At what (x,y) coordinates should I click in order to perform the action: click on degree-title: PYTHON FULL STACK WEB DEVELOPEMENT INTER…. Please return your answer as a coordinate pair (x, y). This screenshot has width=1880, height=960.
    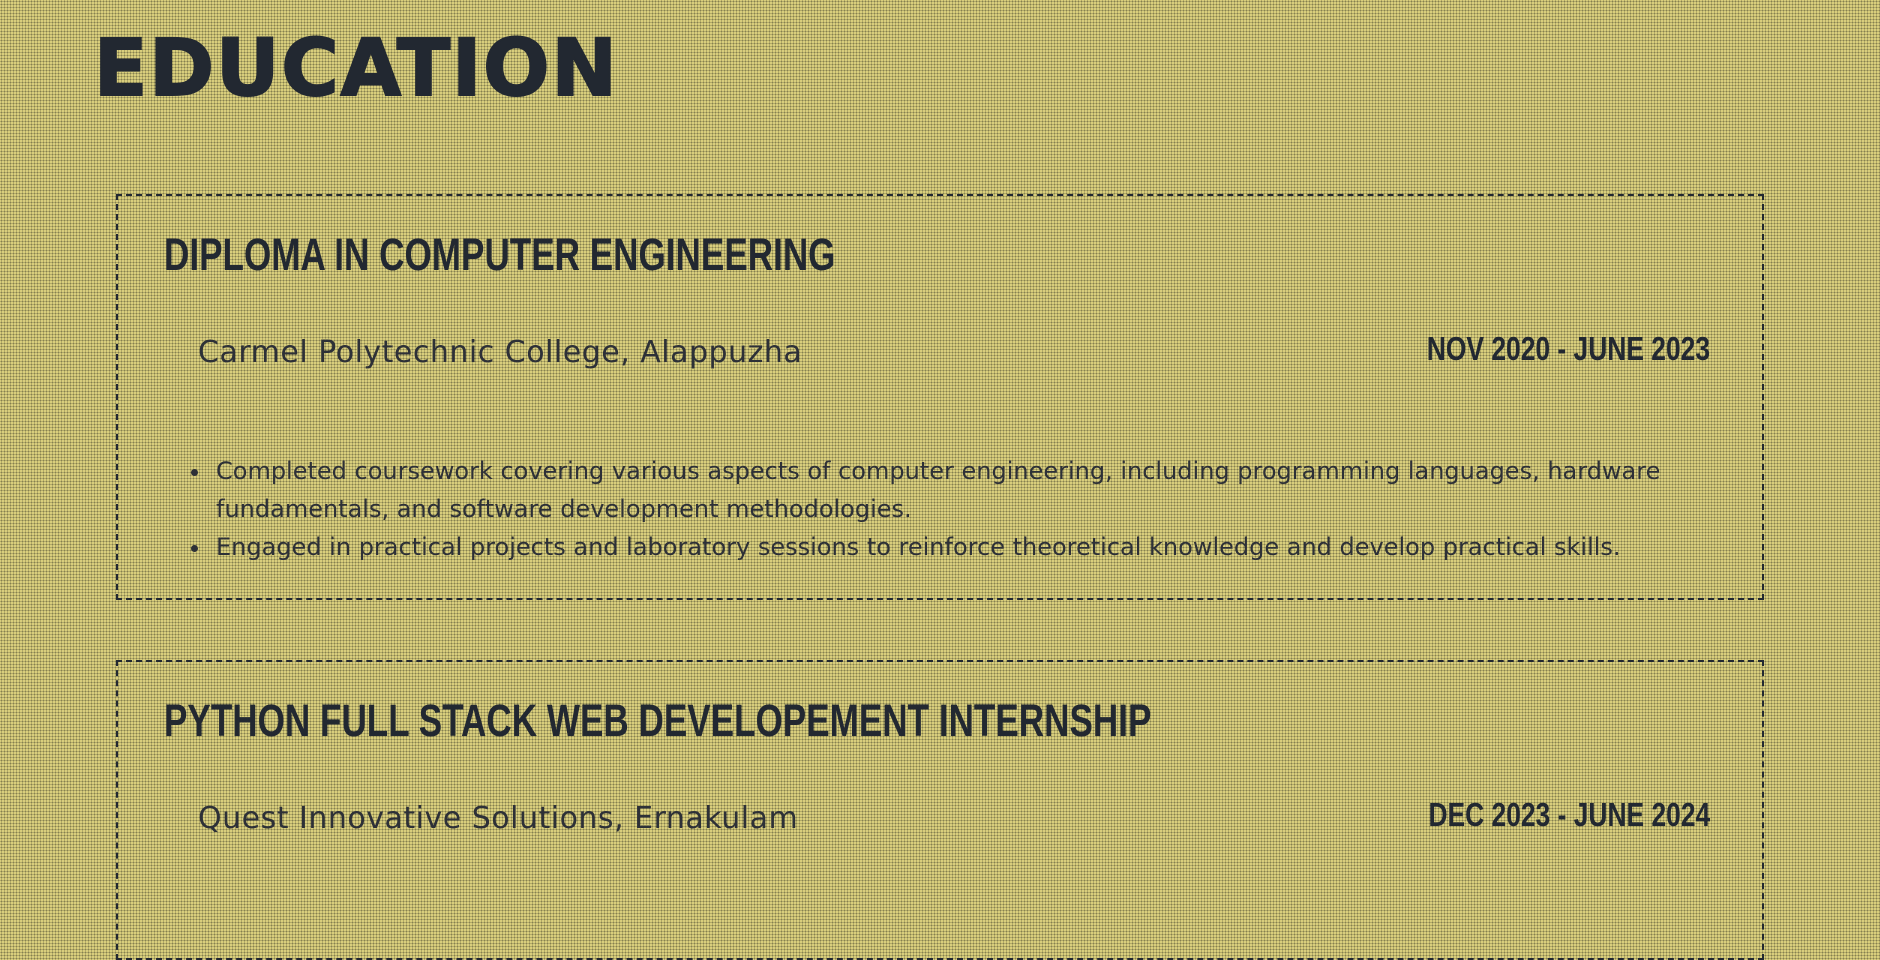
    Looking at the image, I should click on (658, 720).